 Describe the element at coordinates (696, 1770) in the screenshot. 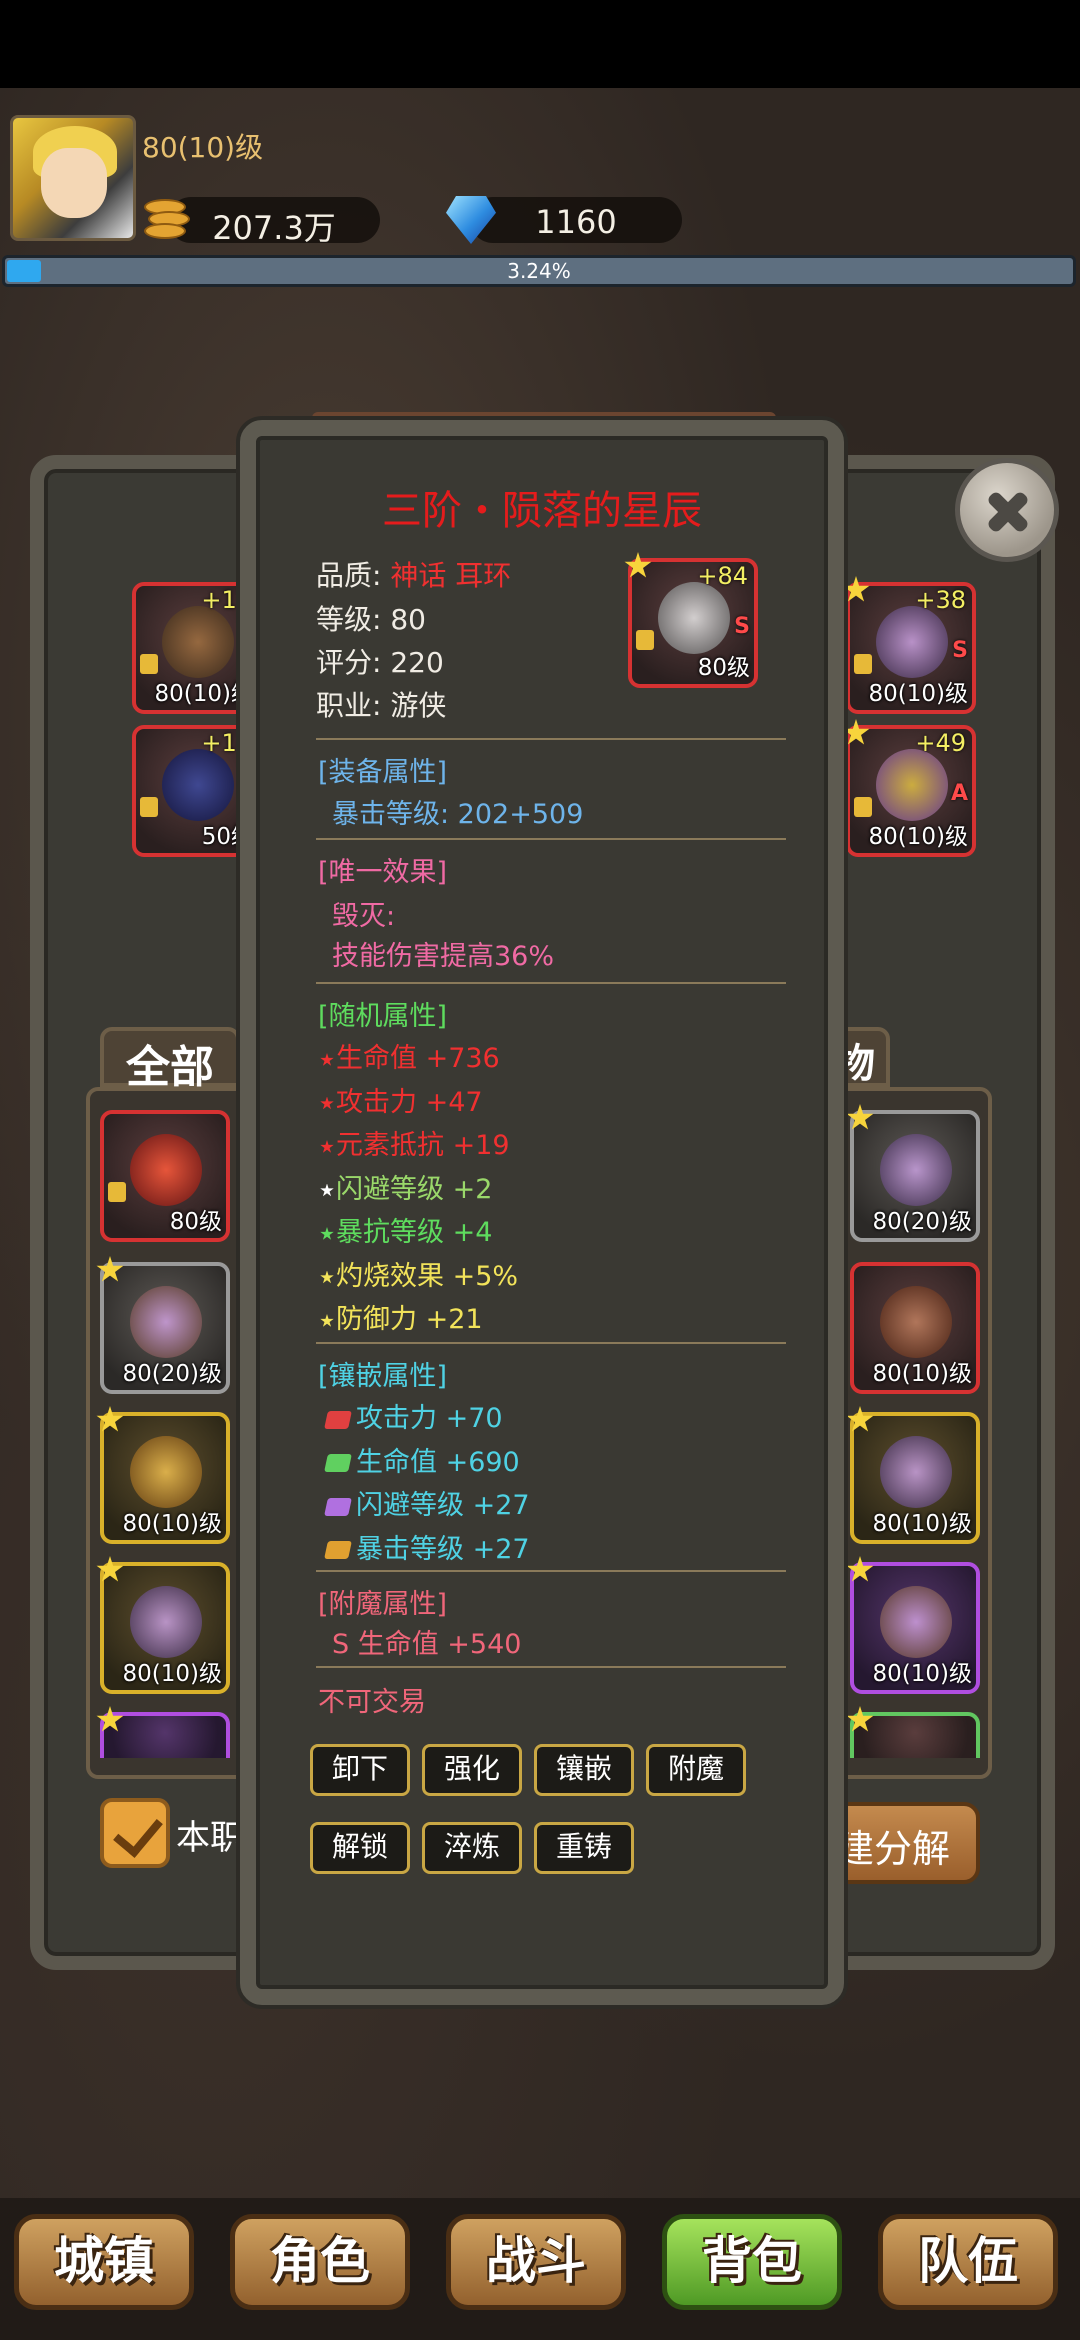

I see `enchant-button: 附魔` at that location.